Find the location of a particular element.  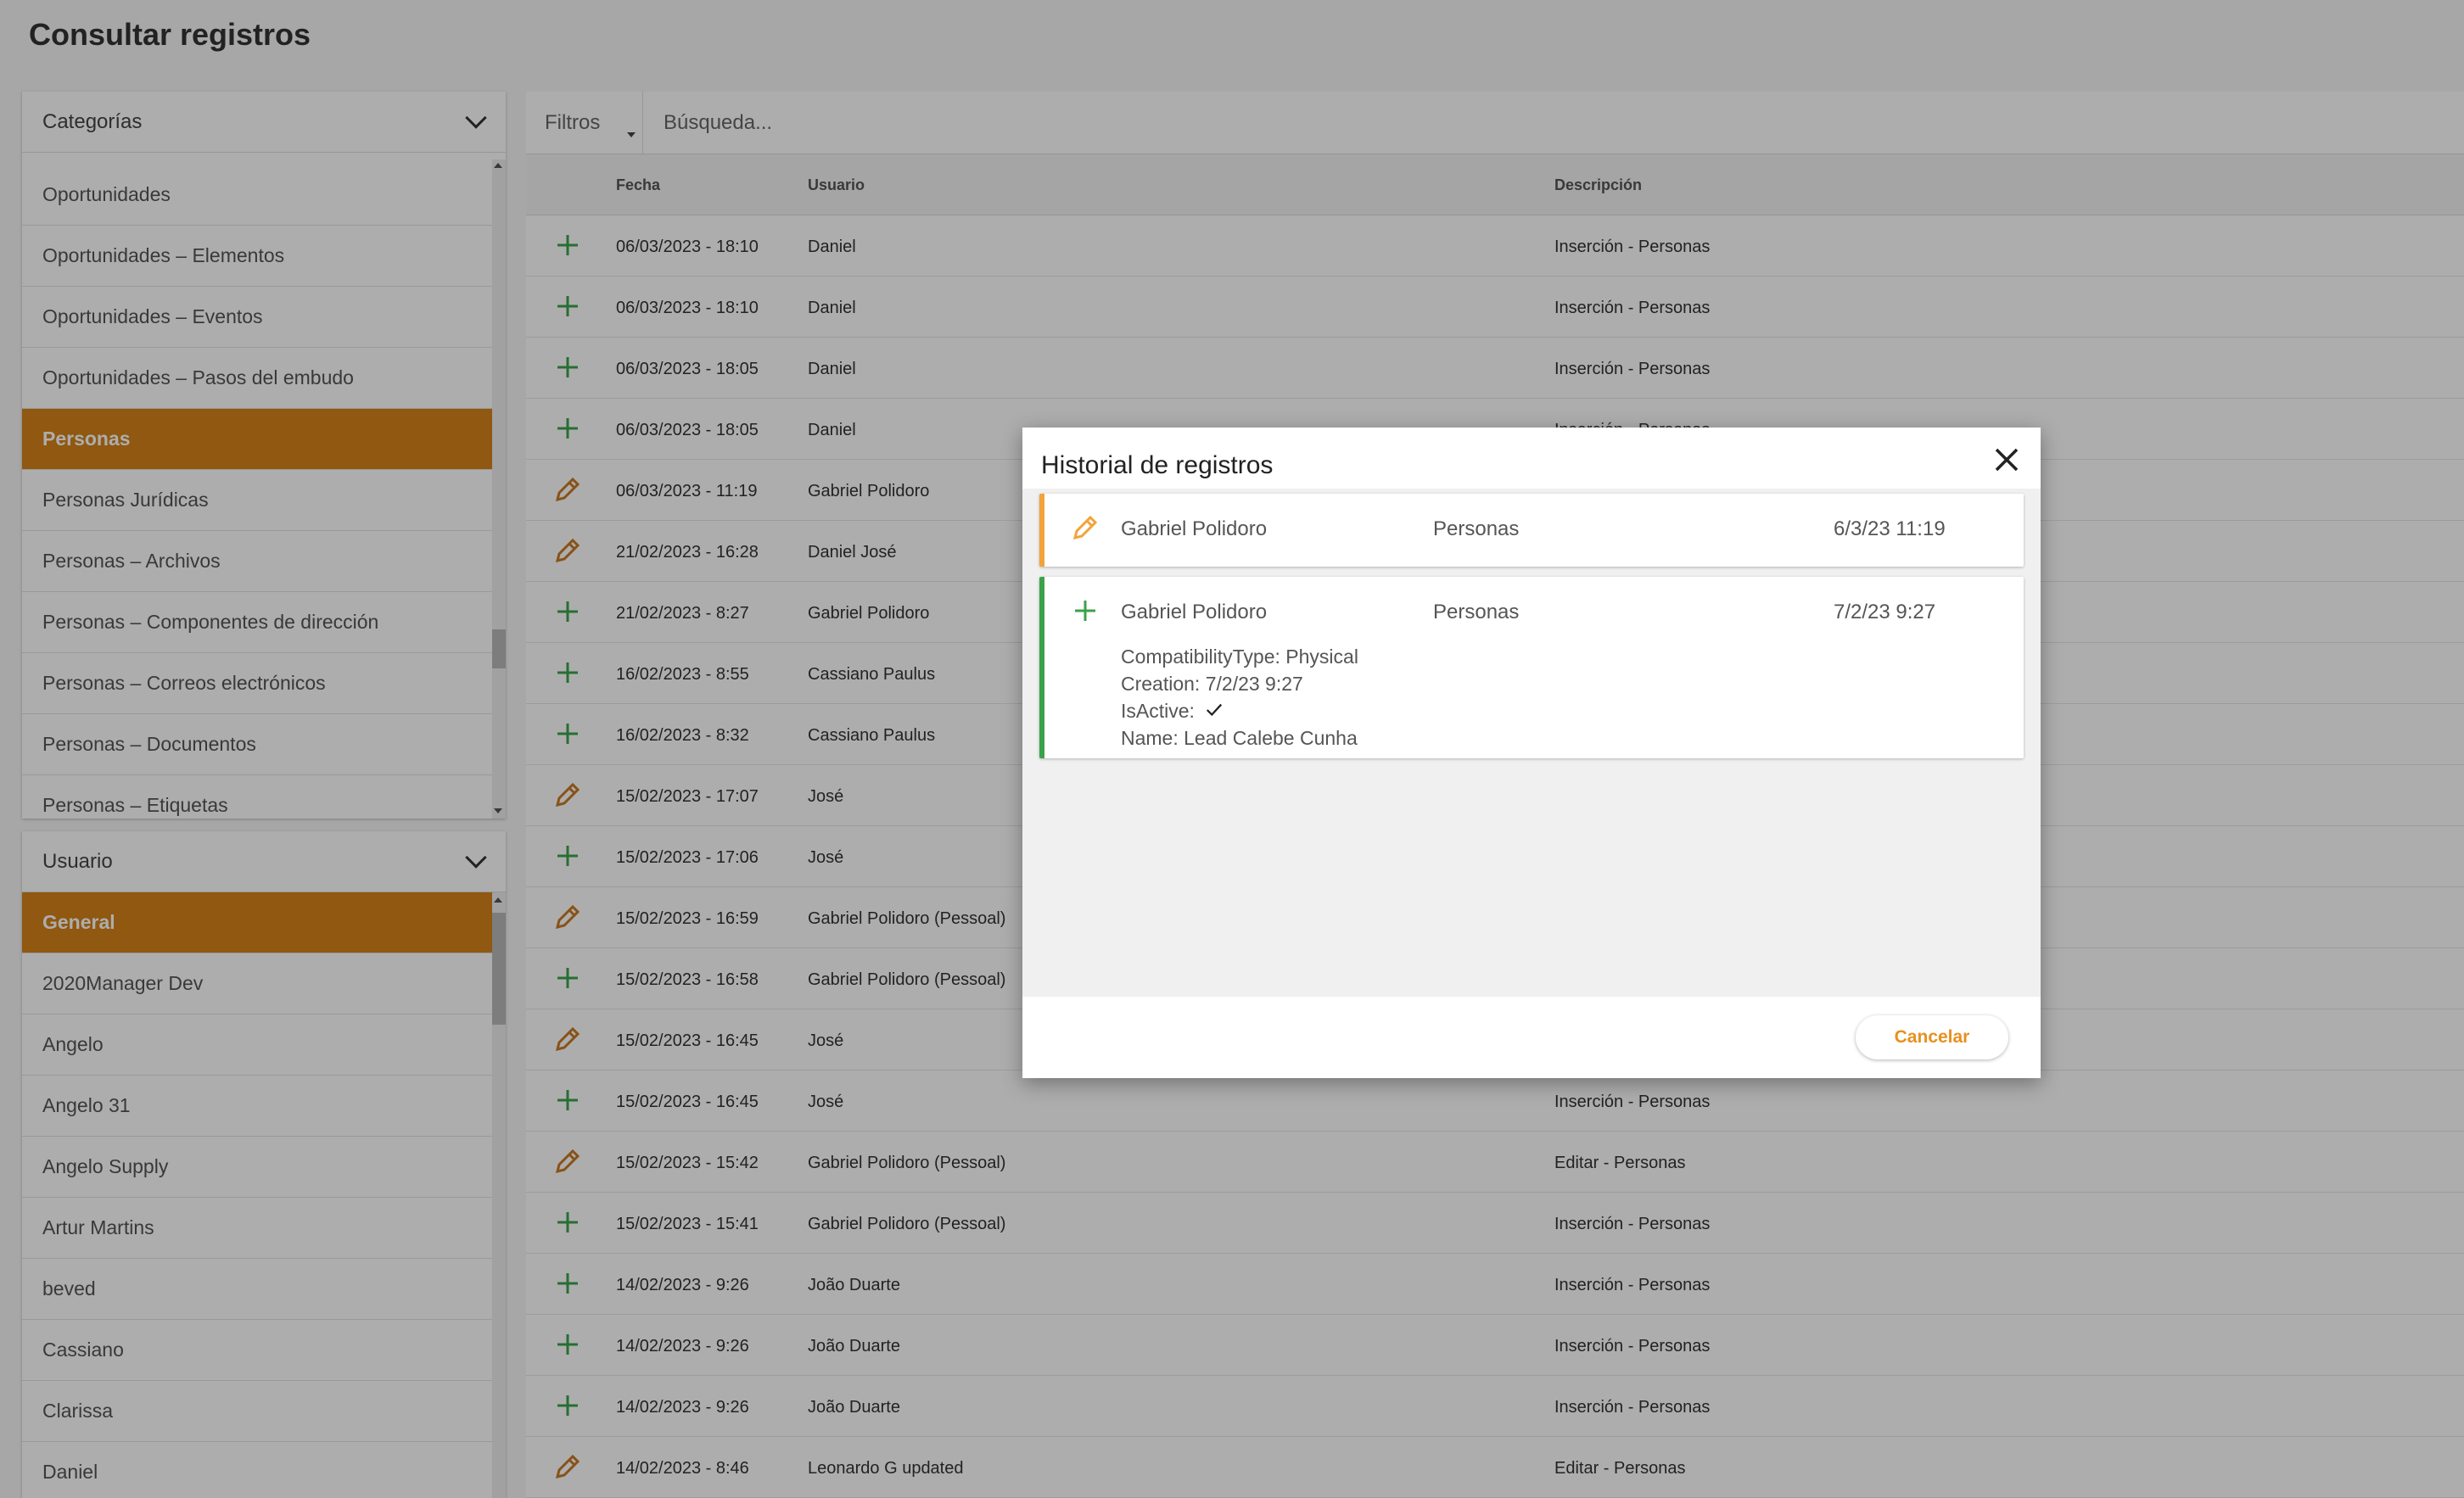

detail-text: CompatibilityType: Physical is located at coordinates (1239, 657).